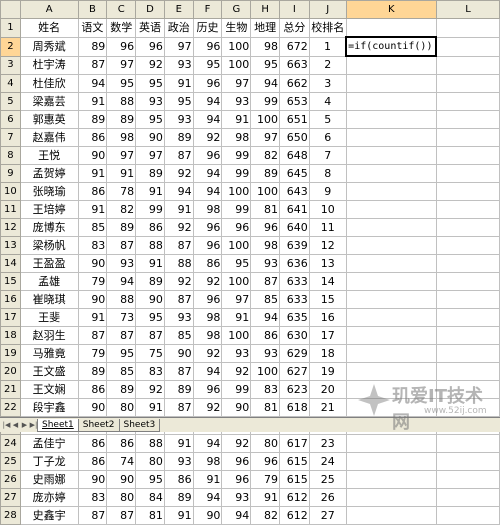 The height and width of the screenshot is (525, 500). I want to click on cell: 21, so click(327, 407).